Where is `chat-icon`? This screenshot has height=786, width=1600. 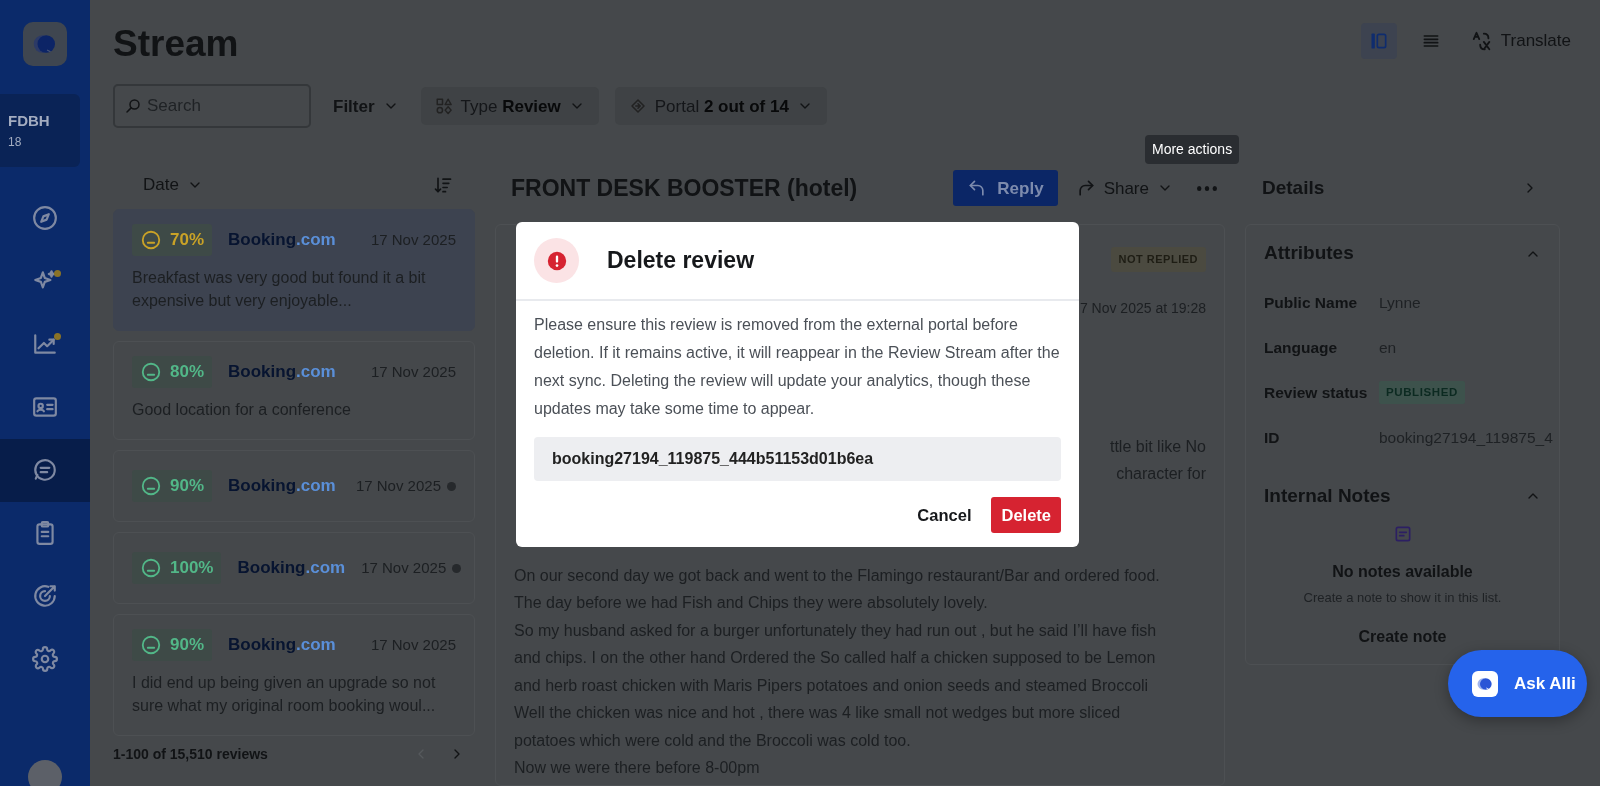
chat-icon is located at coordinates (45, 470).